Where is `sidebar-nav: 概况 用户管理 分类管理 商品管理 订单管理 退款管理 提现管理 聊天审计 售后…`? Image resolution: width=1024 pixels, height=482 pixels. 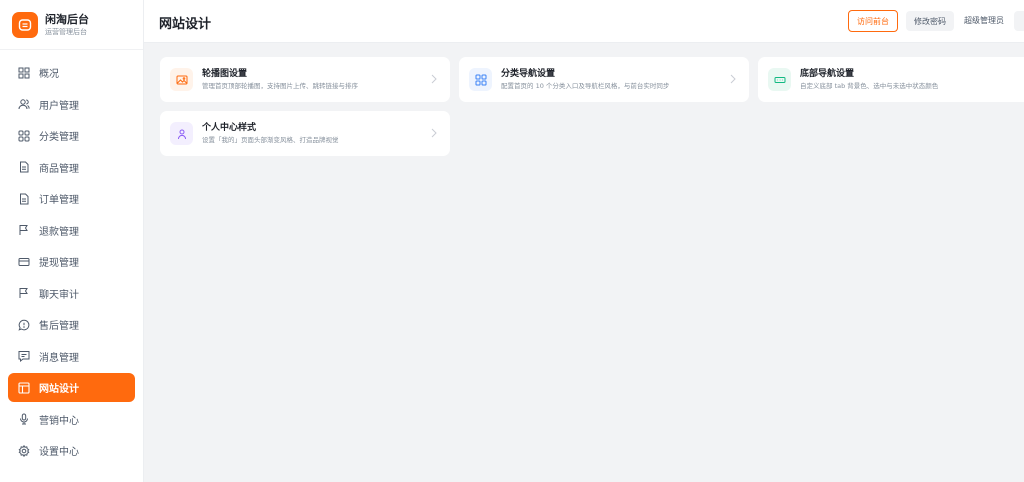 sidebar-nav: 概况 用户管理 分类管理 商品管理 订单管理 退款管理 提现管理 聊天审计 售后… is located at coordinates (71, 263).